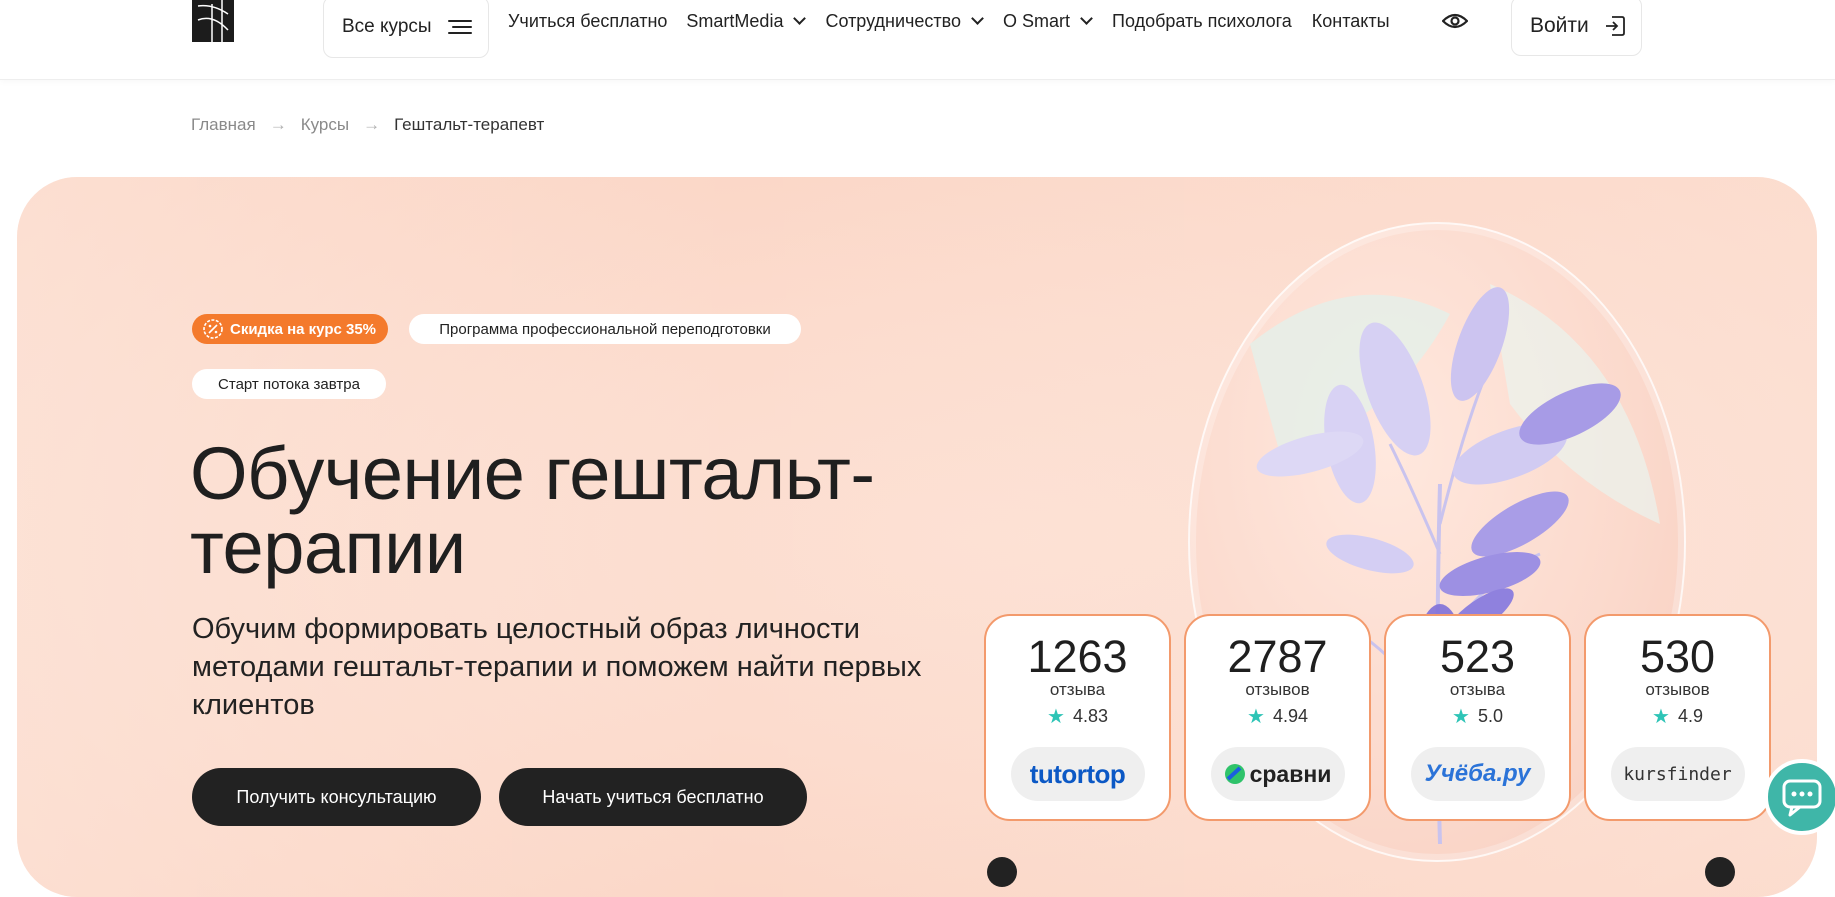 This screenshot has height=897, width=1835. Describe the element at coordinates (1277, 656) in the screenshot. I see `review-count: 2787` at that location.